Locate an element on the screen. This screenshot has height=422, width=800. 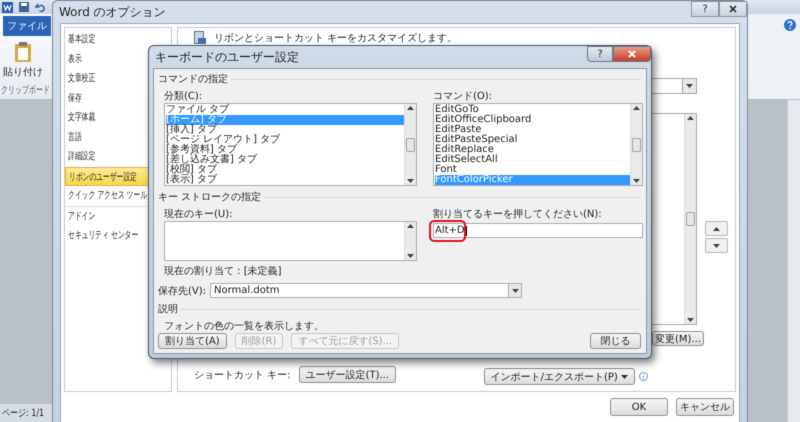
group-label: コマンドの指定 is located at coordinates (193, 79).